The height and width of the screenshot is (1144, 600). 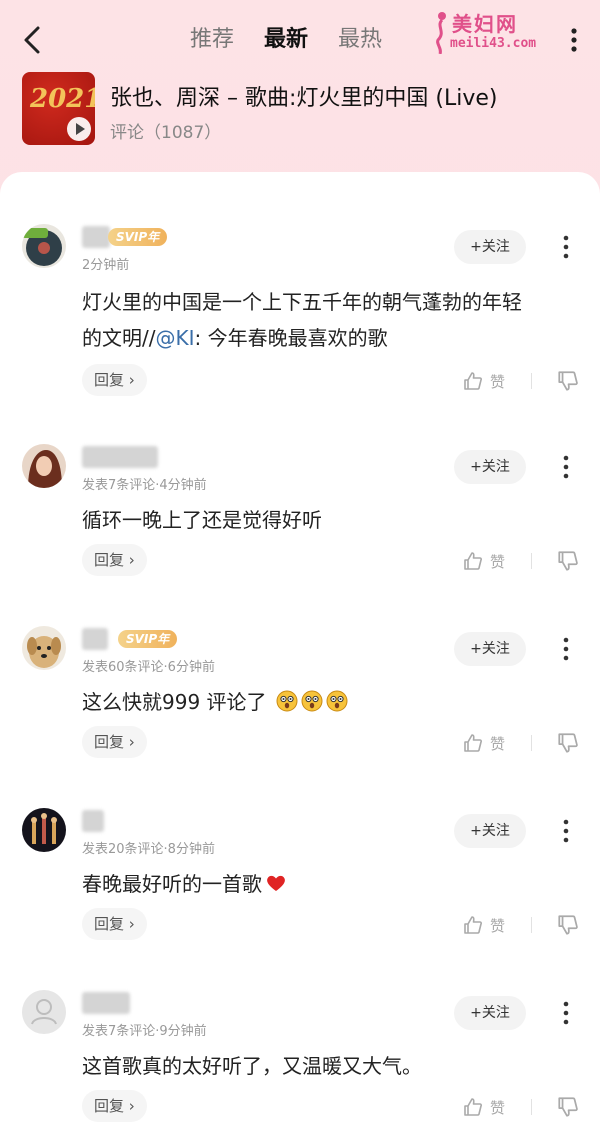 I want to click on comment-text: 这首歌真的太好听了，又温暖又大气。, so click(x=252, y=1066).